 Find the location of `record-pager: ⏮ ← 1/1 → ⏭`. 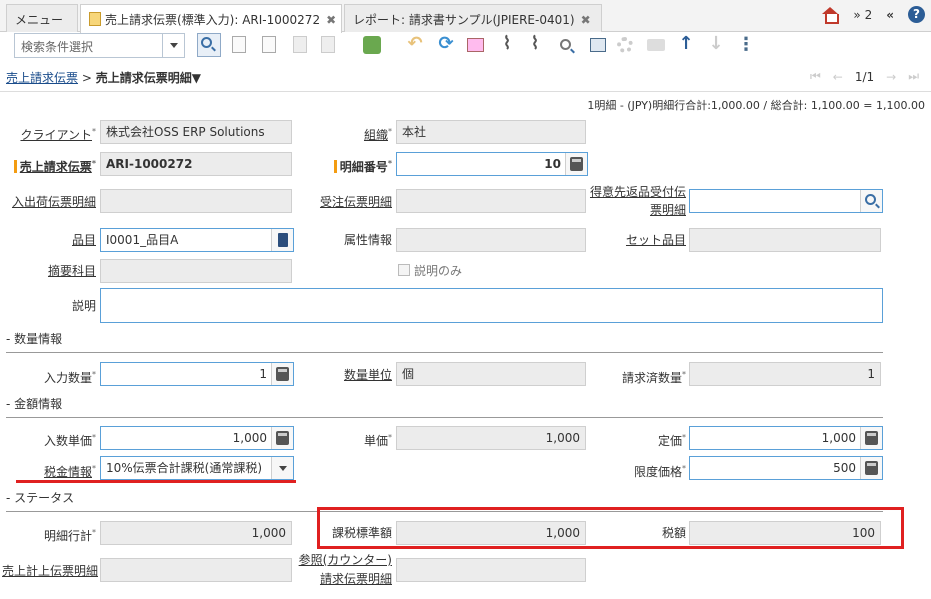

record-pager: ⏮ ← 1/1 → ⏭ is located at coordinates (864, 76).